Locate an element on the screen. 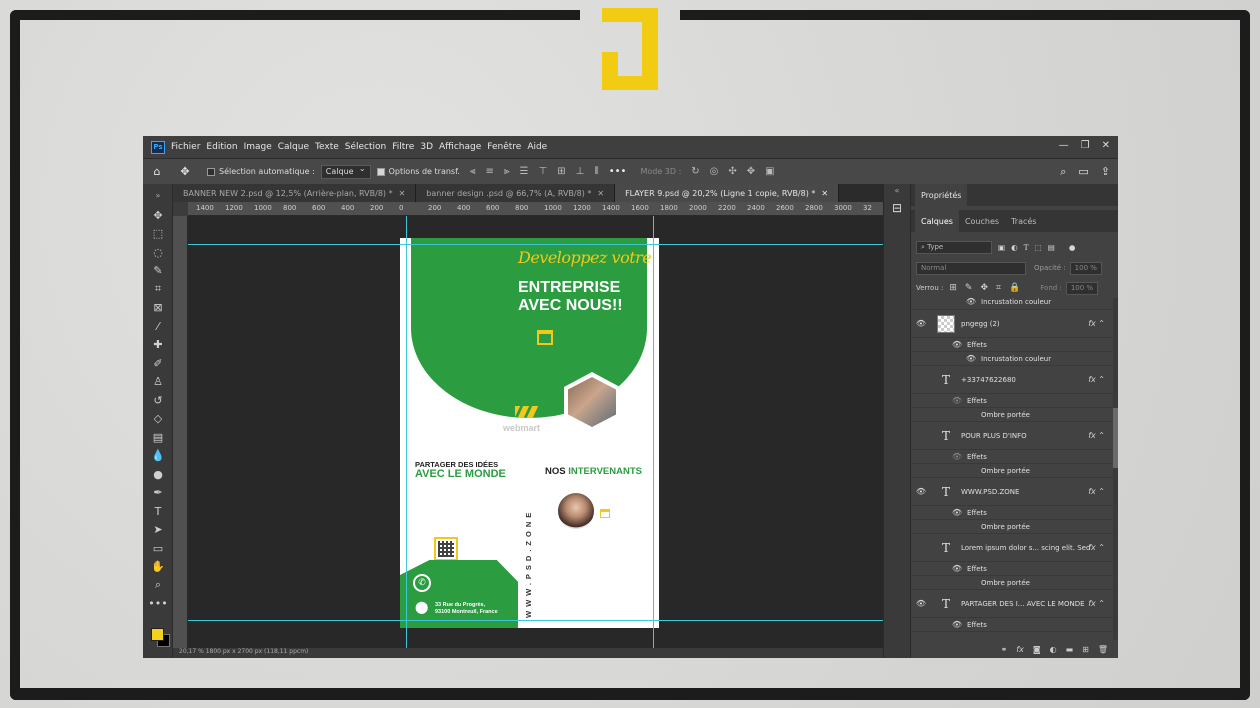  pan-3d-icon: ✣ is located at coordinates (732, 171).